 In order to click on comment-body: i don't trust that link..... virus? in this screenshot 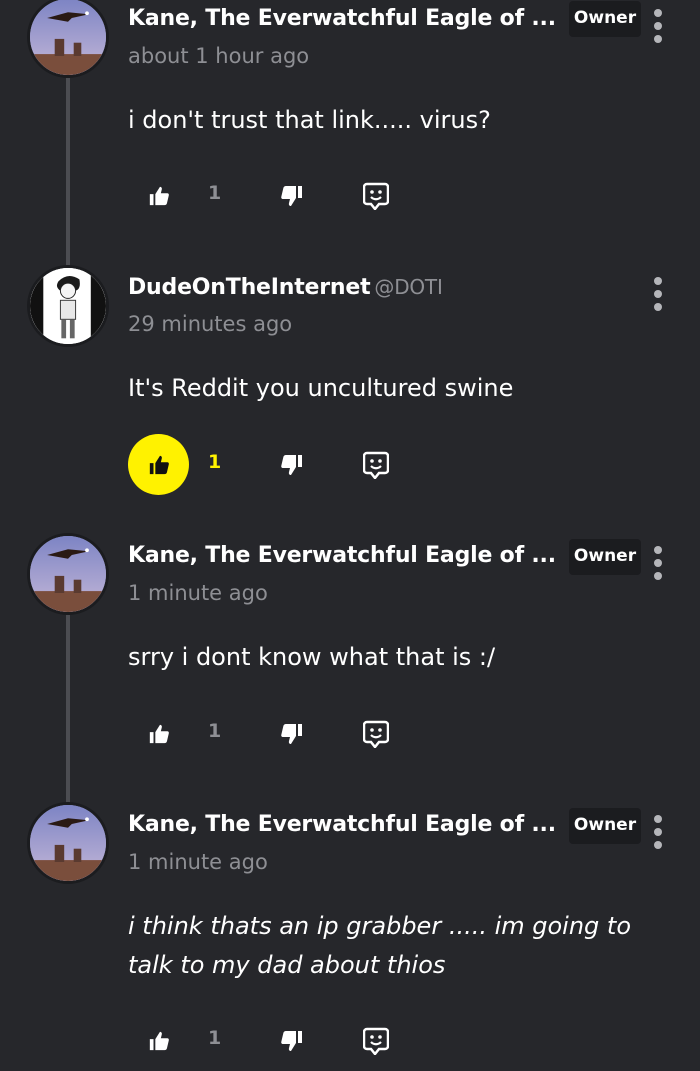, I will do `click(309, 120)`.